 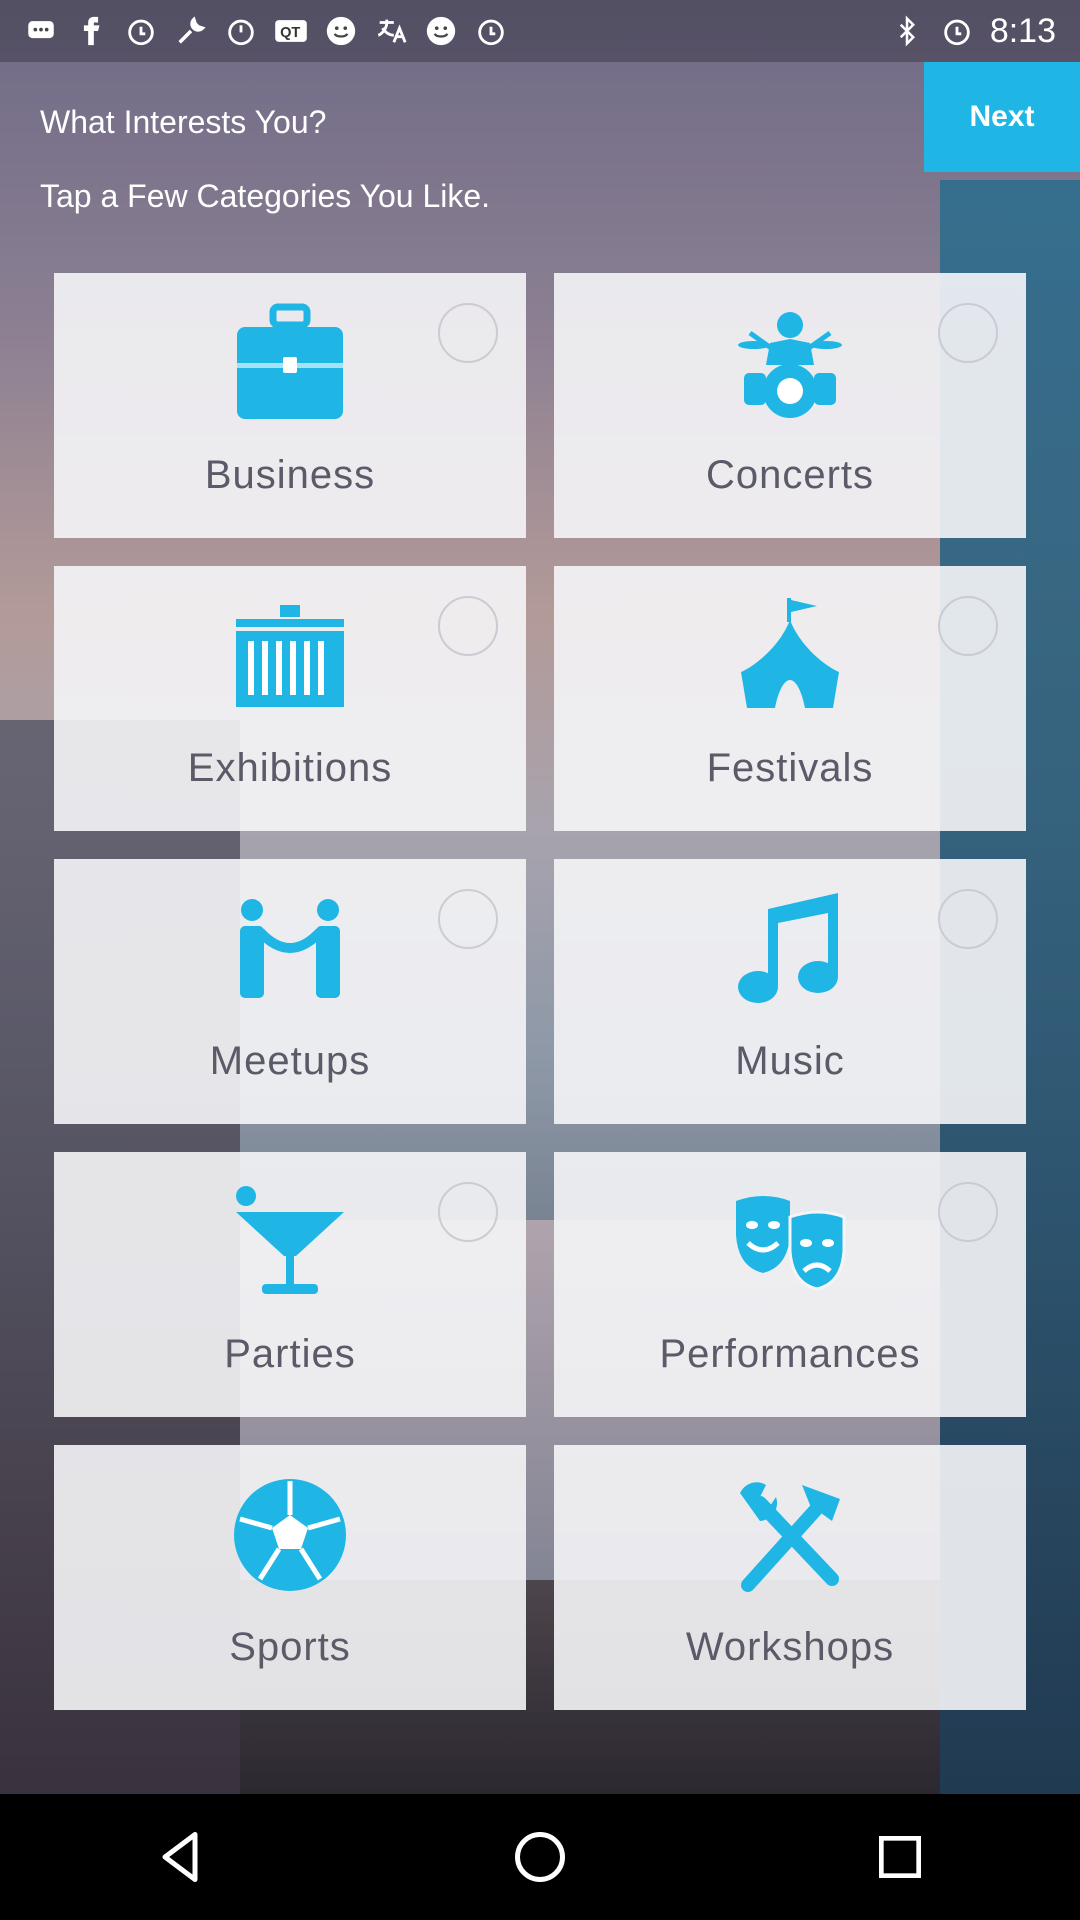 I want to click on navigation-bar, so click(x=540, y=1857).